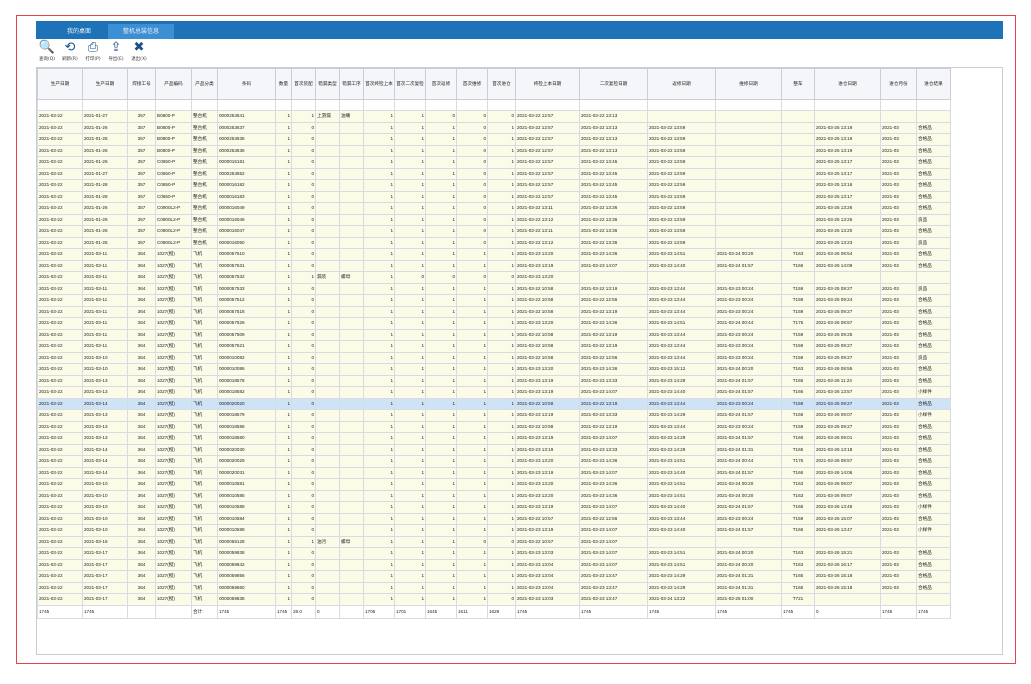  Describe the element at coordinates (70, 53) in the screenshot. I see `refresh-button: ⟲ 刷新(R)` at that location.